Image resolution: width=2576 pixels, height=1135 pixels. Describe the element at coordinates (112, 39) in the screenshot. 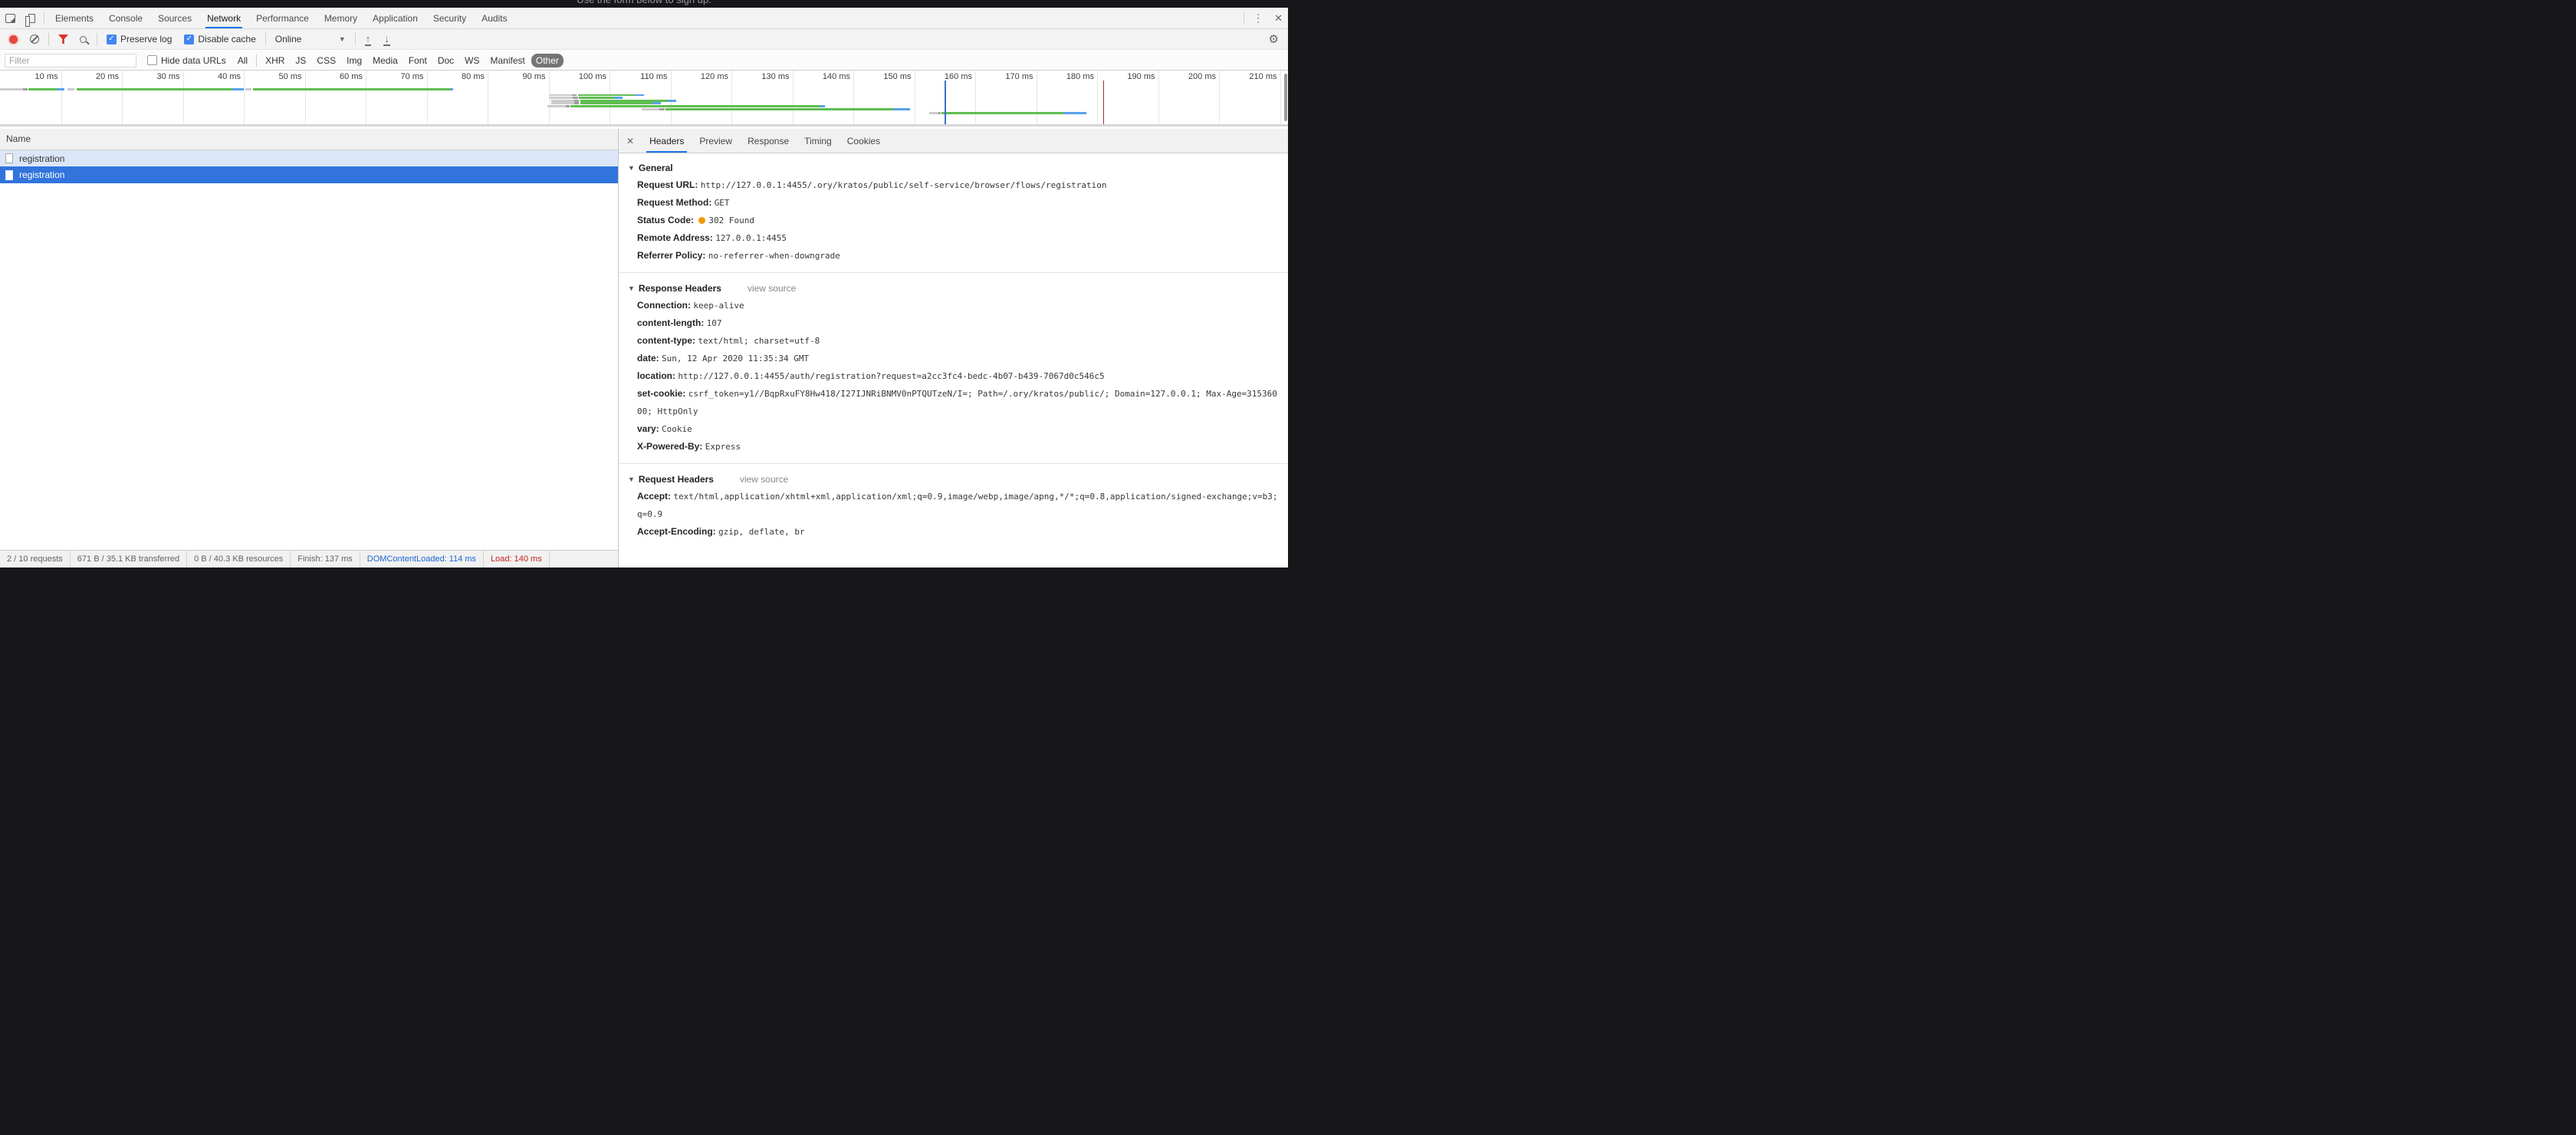

I see `preserve-log-checkbox: ✓` at that location.